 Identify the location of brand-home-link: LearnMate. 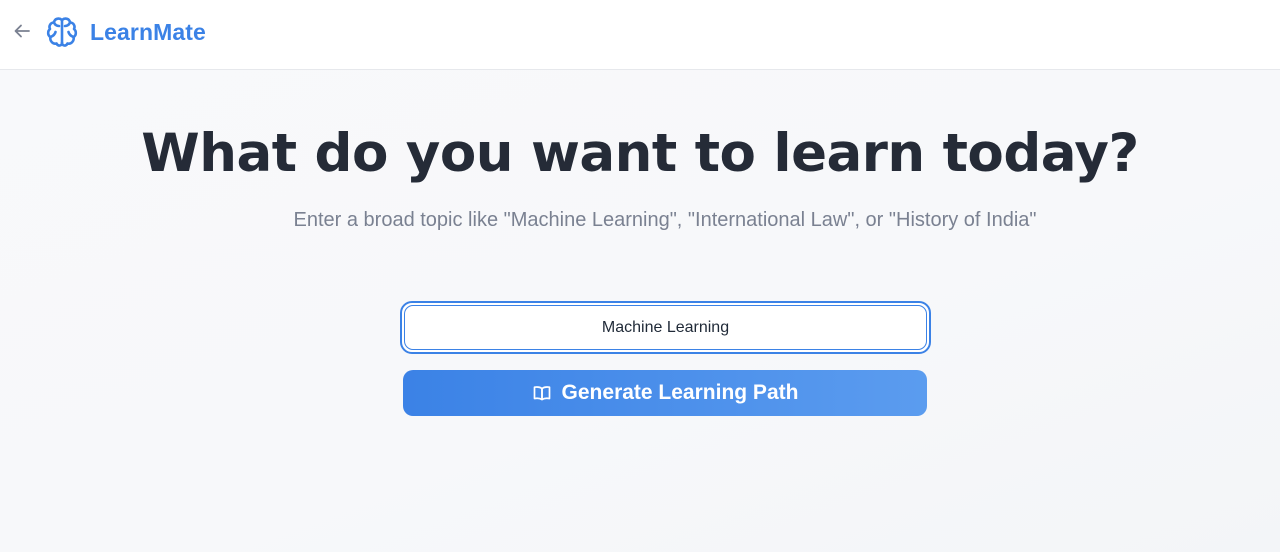
(125, 32).